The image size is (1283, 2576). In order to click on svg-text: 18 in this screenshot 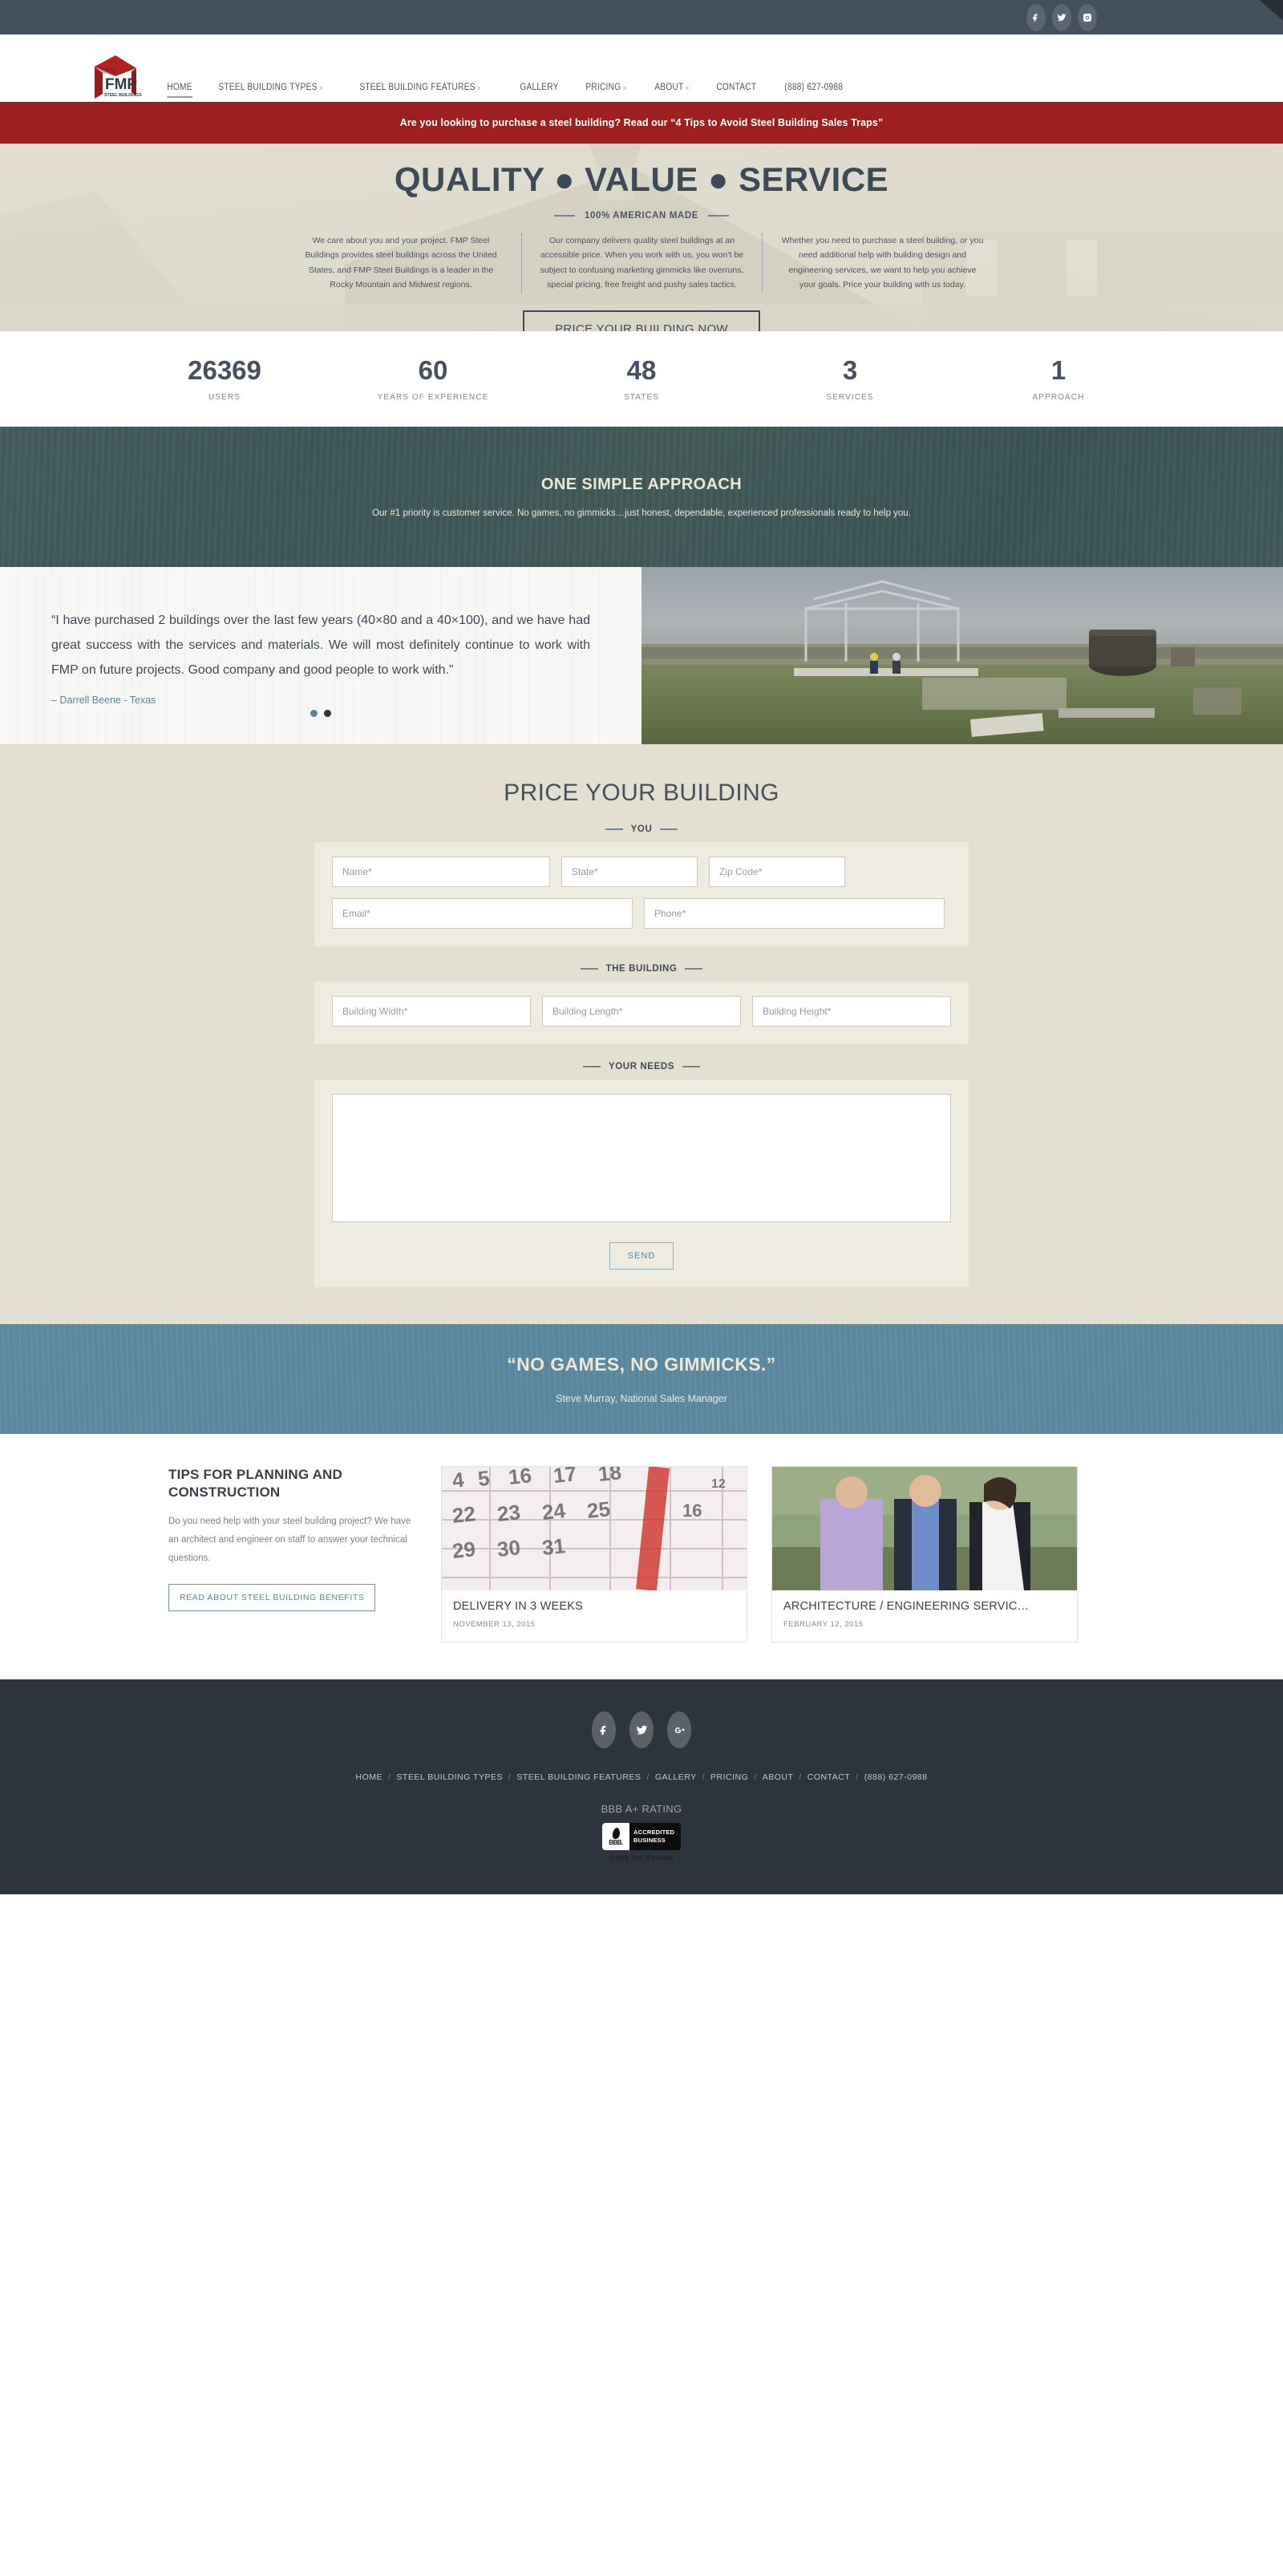, I will do `click(609, 1476)`.